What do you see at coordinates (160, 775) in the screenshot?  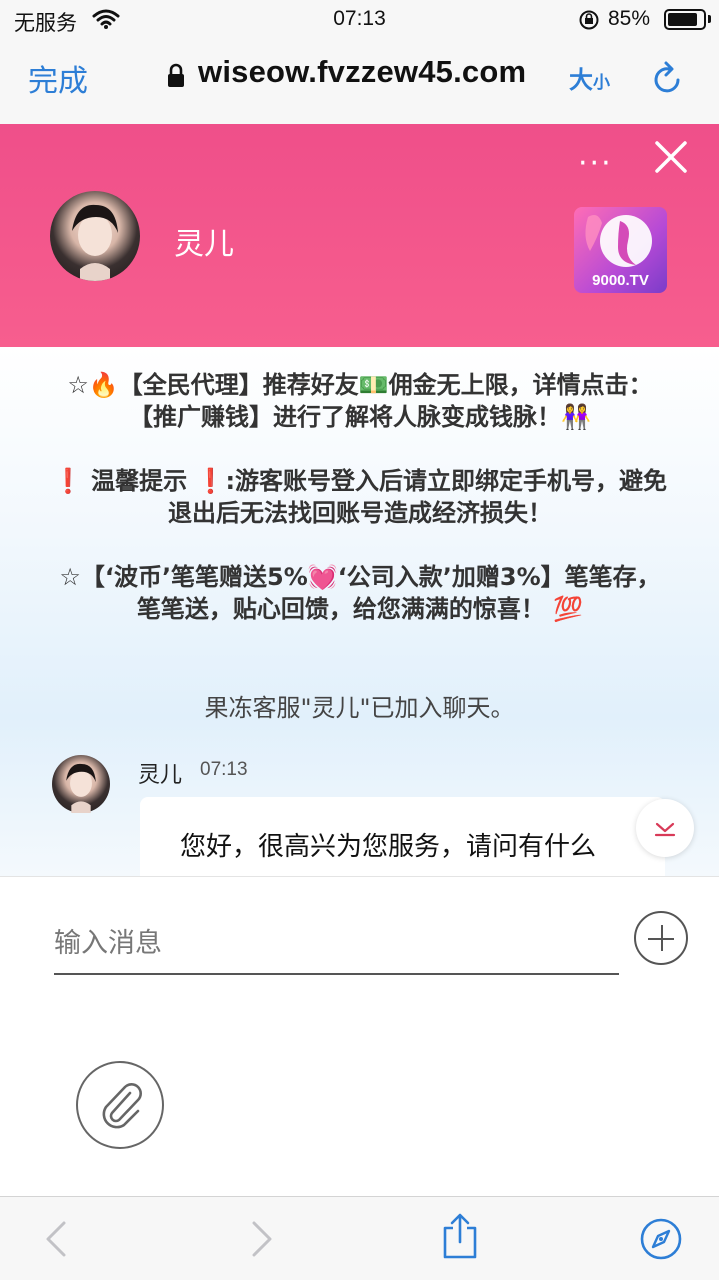 I see `message-sender: 灵儿` at bounding box center [160, 775].